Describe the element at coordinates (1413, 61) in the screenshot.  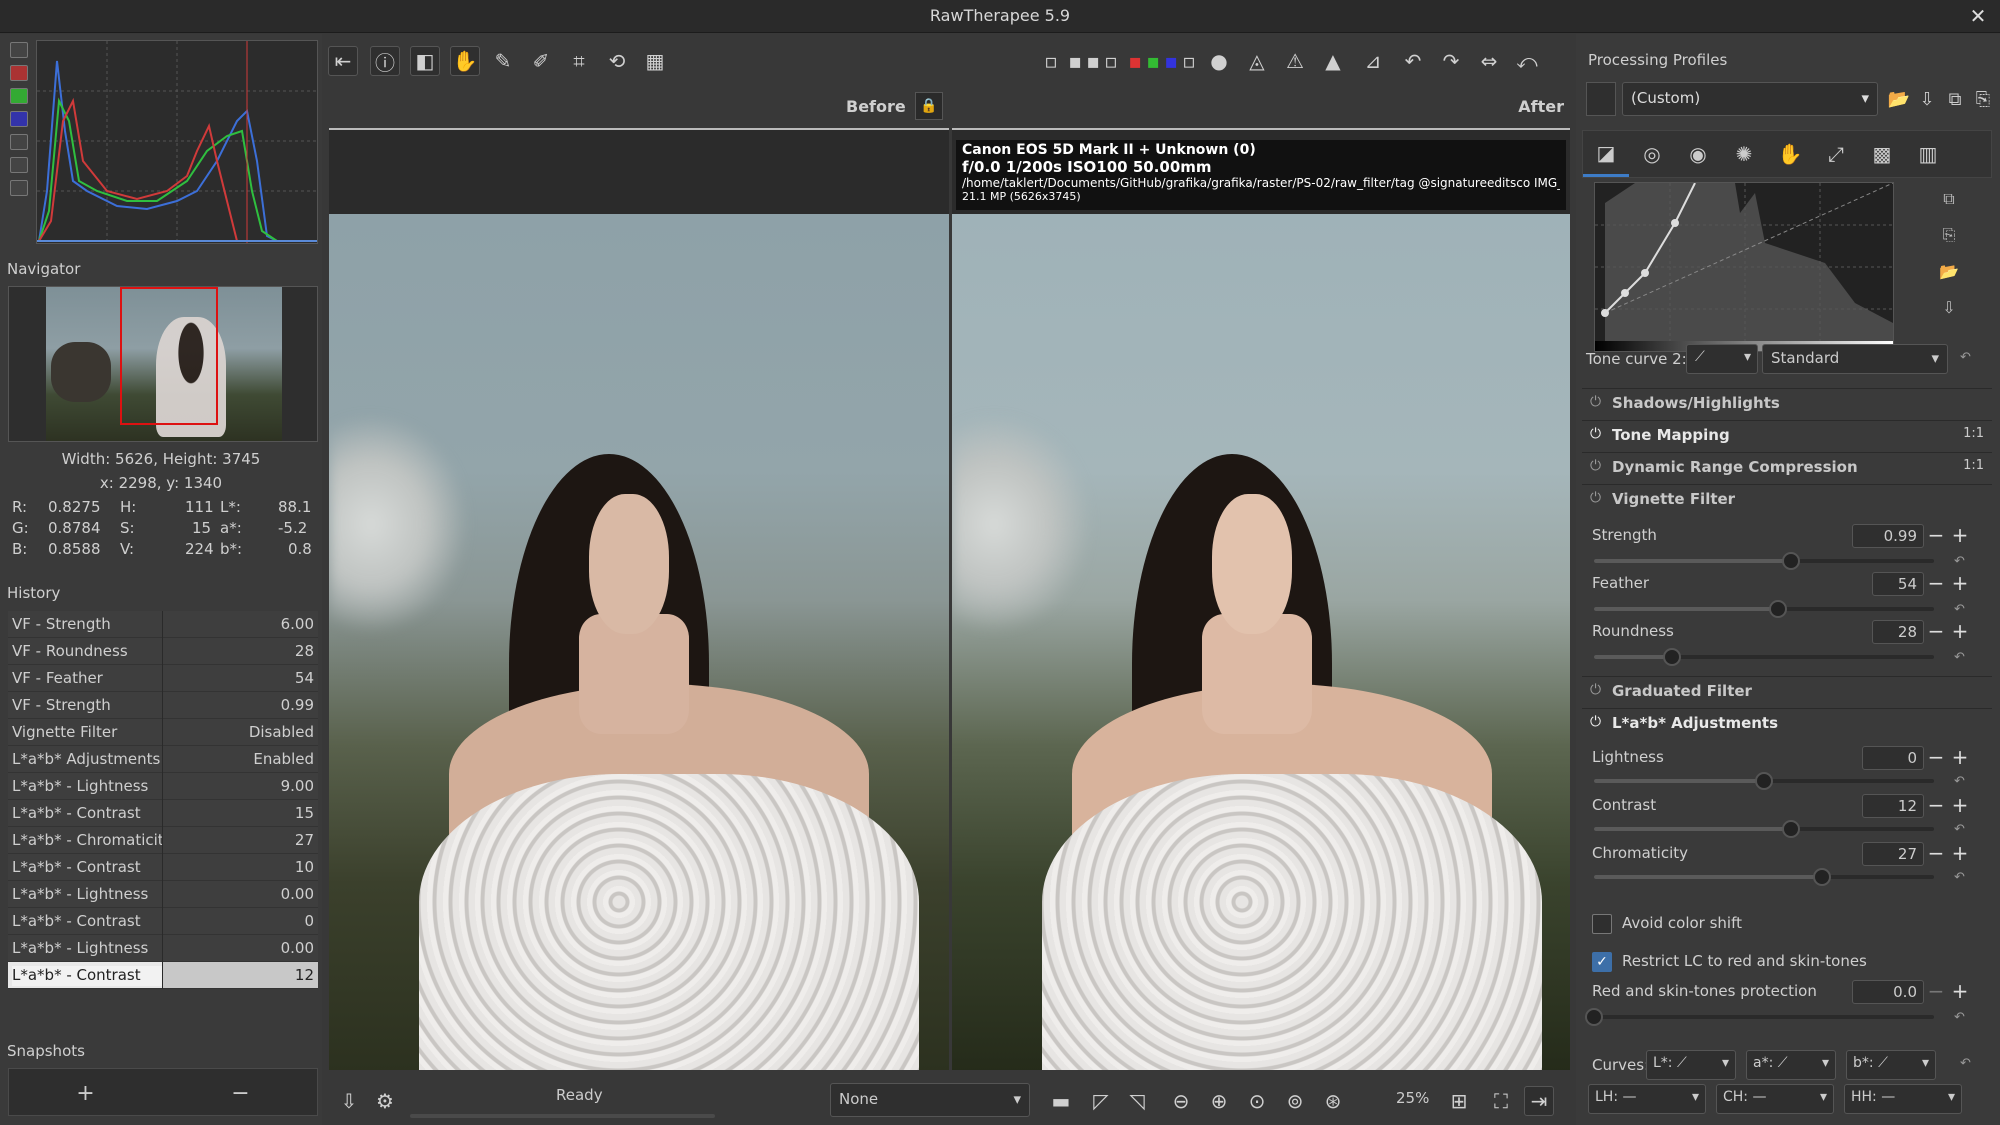
I see `rotate-left-icon: ↶` at that location.